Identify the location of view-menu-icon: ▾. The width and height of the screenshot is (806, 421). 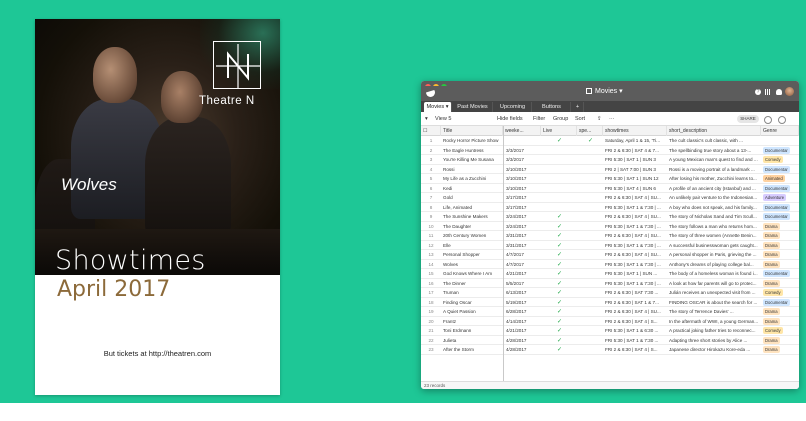
(426, 119).